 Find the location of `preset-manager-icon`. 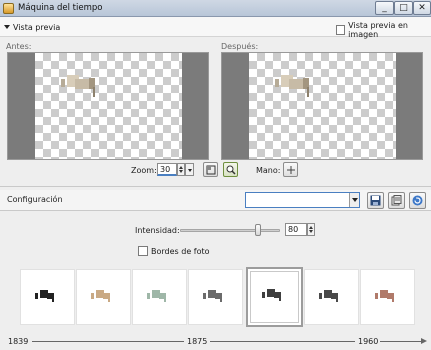

preset-manager-icon is located at coordinates (396, 200).